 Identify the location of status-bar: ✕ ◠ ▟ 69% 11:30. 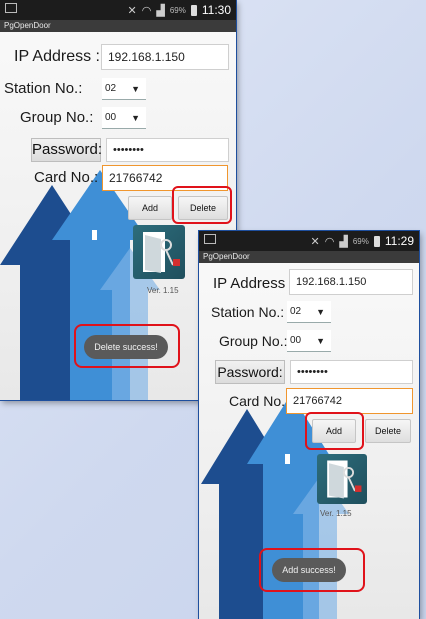
(118, 10).